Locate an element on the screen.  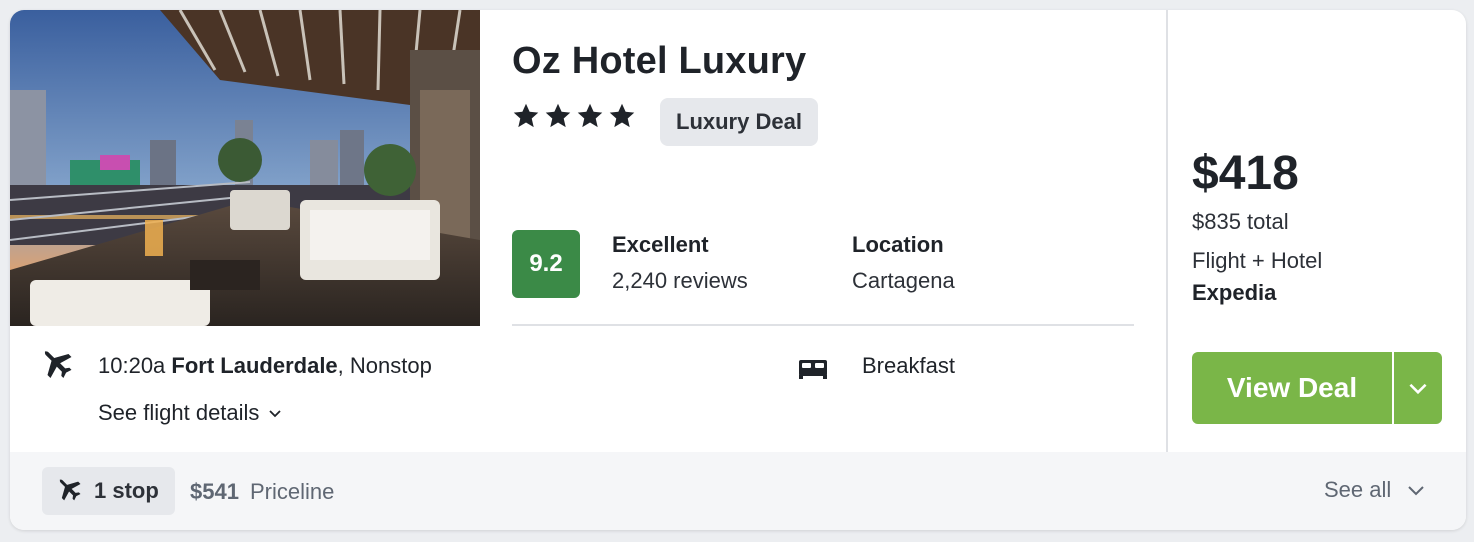
hotel-name: Oz Hotel Luxury is located at coordinates (659, 61).